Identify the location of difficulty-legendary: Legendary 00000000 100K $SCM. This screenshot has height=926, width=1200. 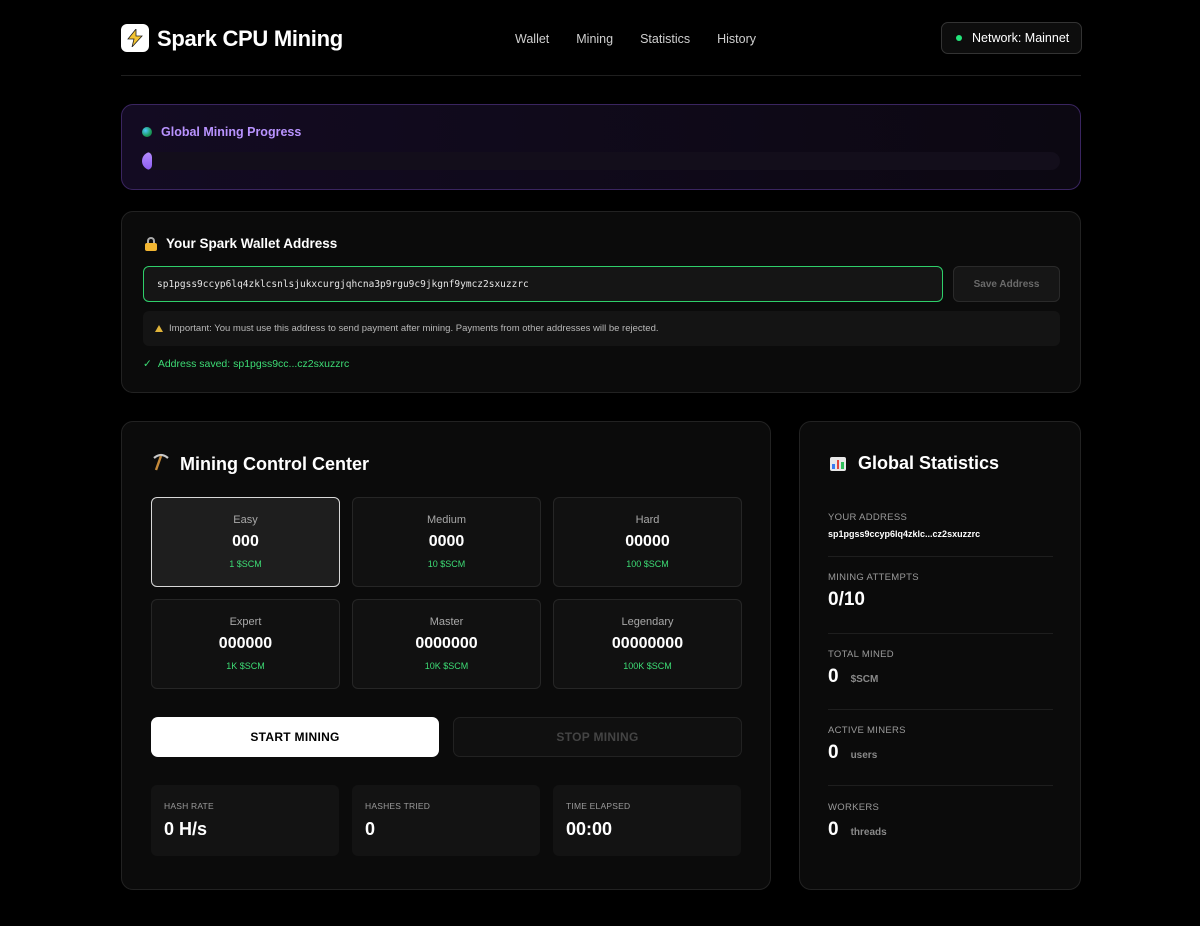
(647, 644).